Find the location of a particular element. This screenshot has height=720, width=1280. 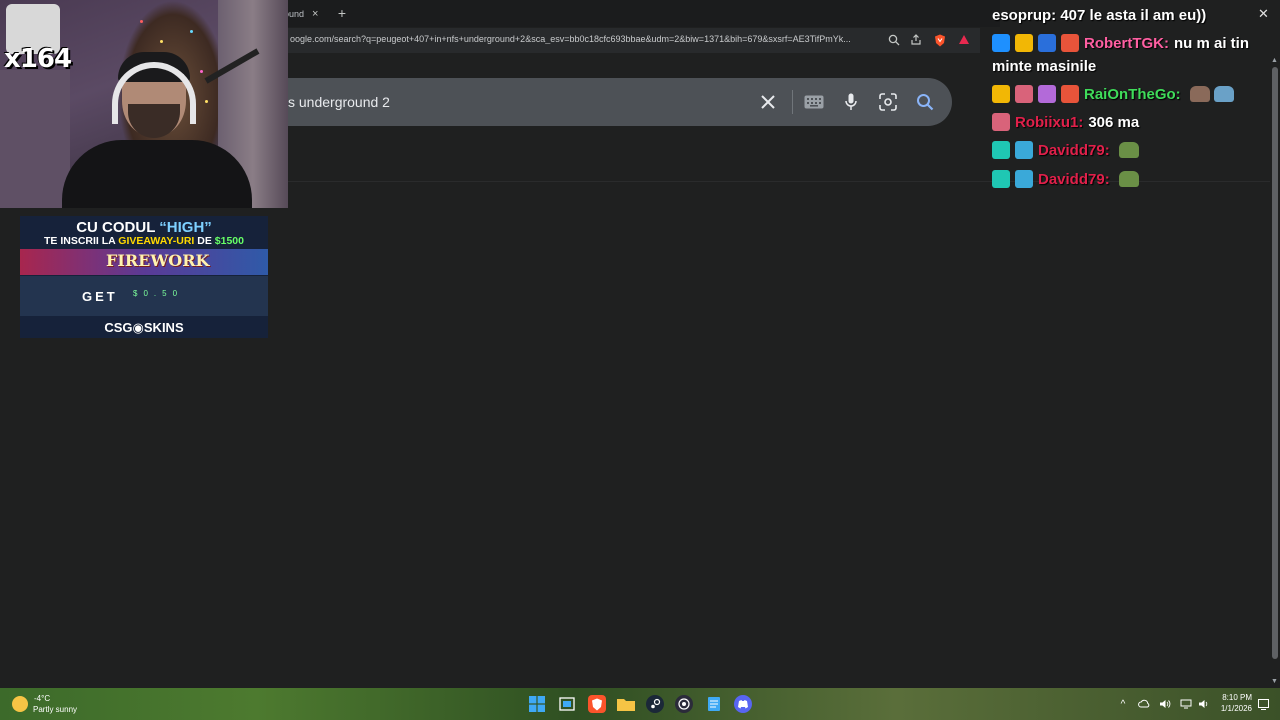

weather-icon is located at coordinates (20, 704).